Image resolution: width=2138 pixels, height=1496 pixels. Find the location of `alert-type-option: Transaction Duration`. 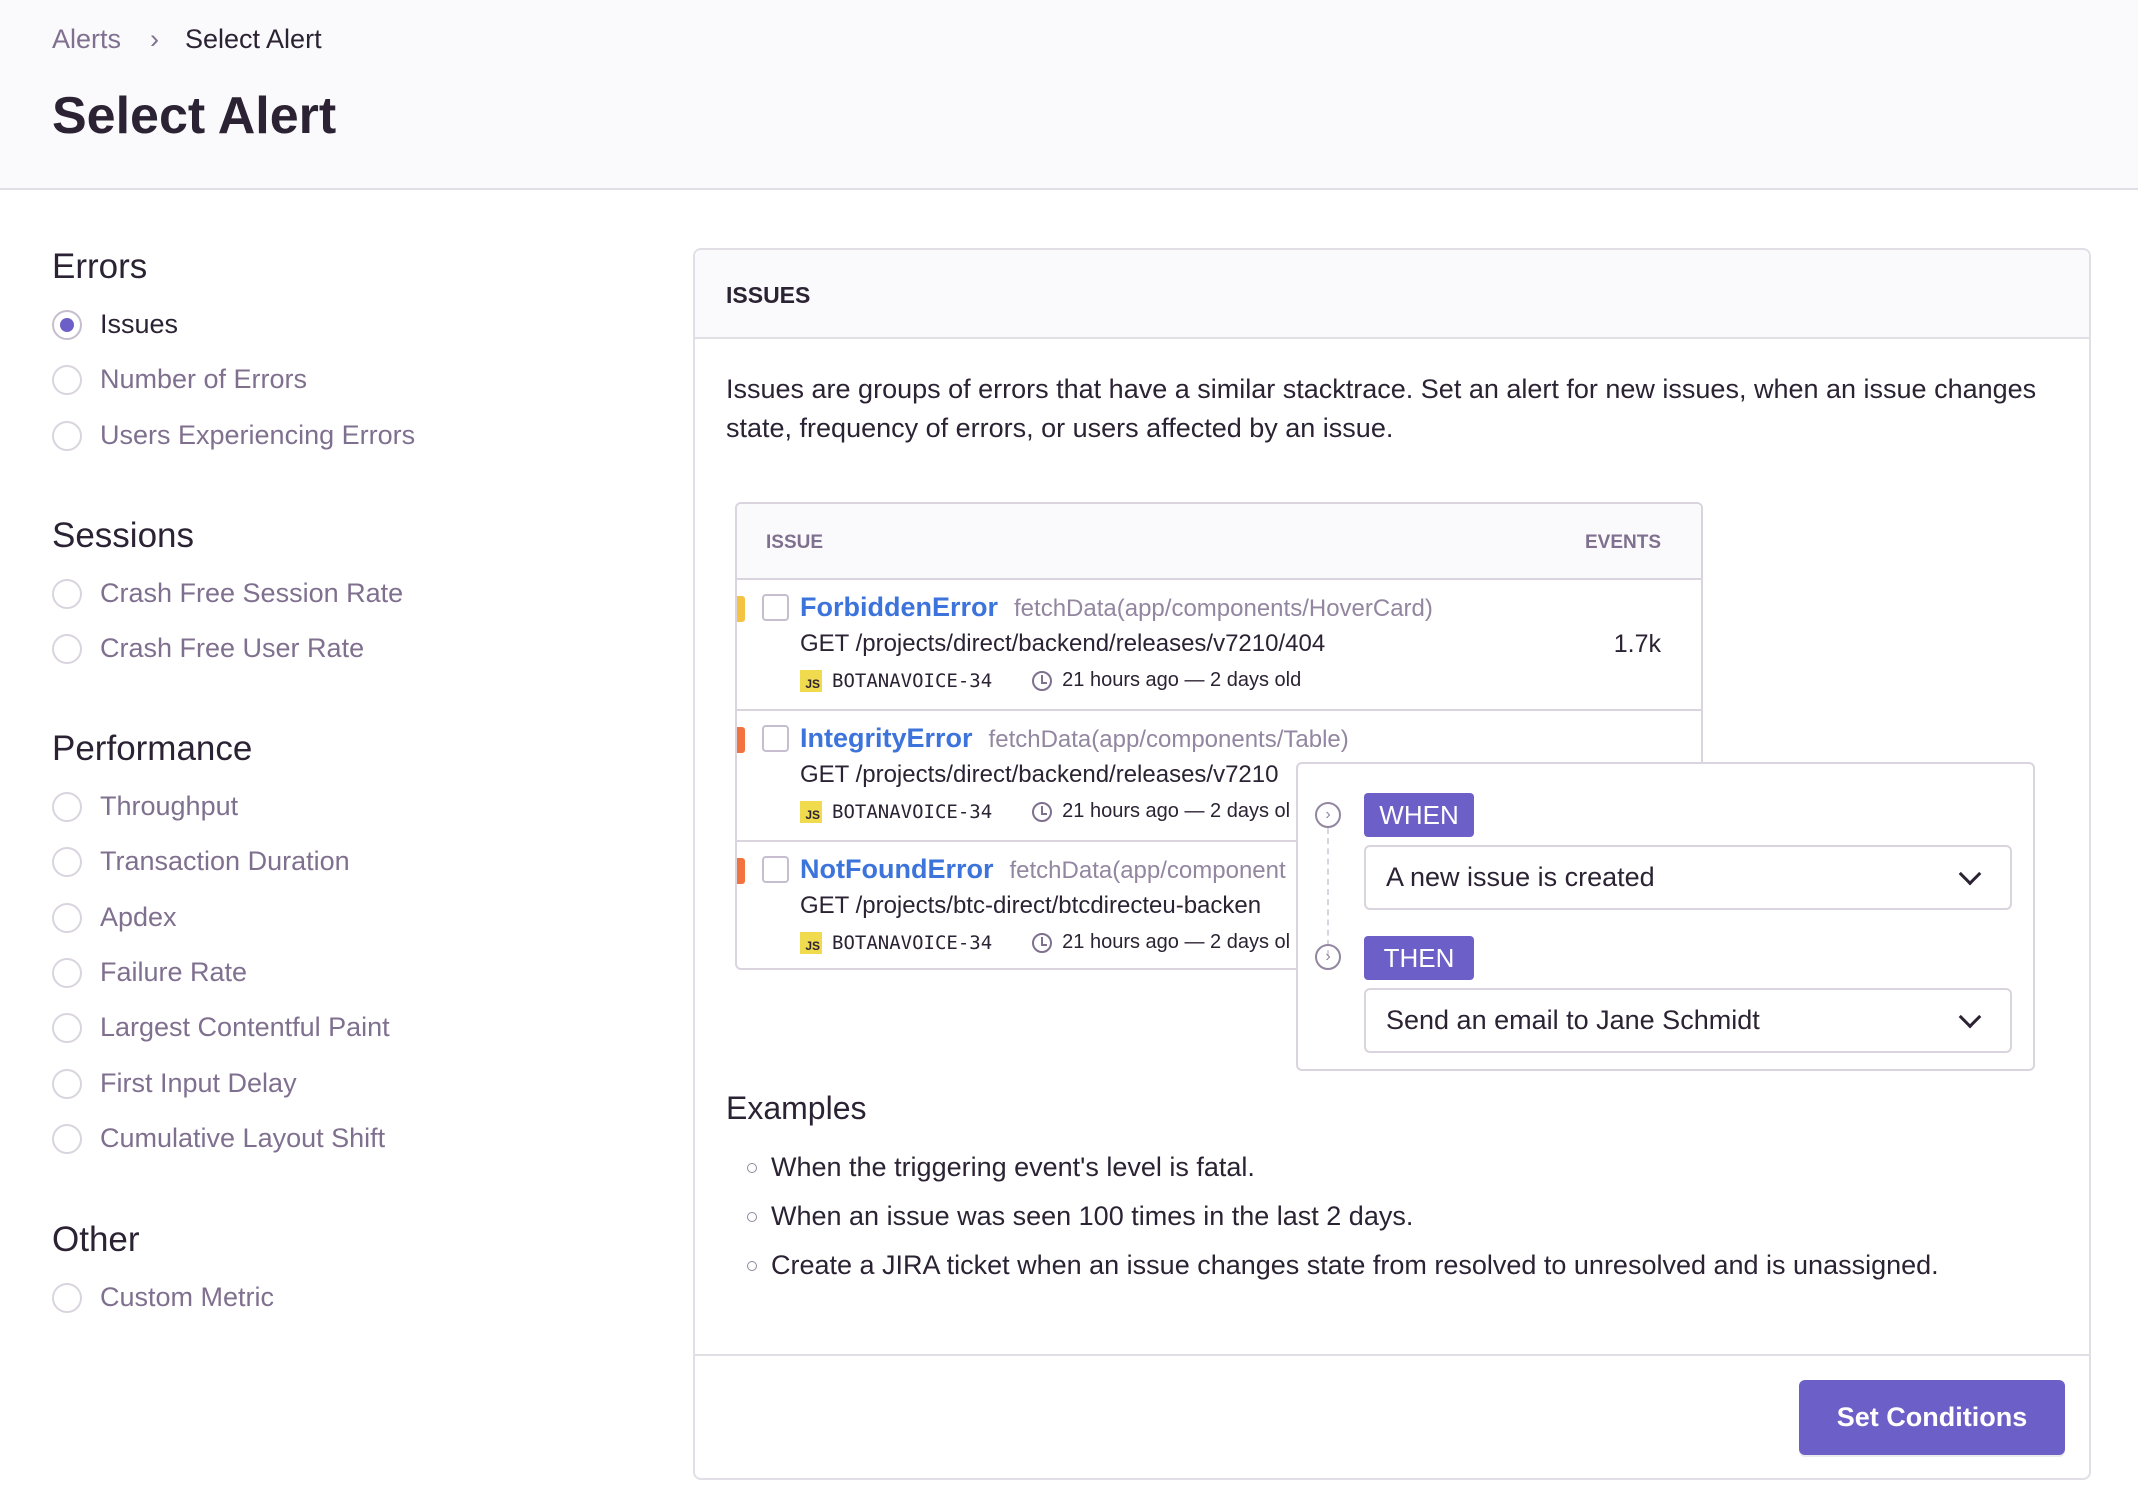

alert-type-option: Transaction Duration is located at coordinates (225, 861).